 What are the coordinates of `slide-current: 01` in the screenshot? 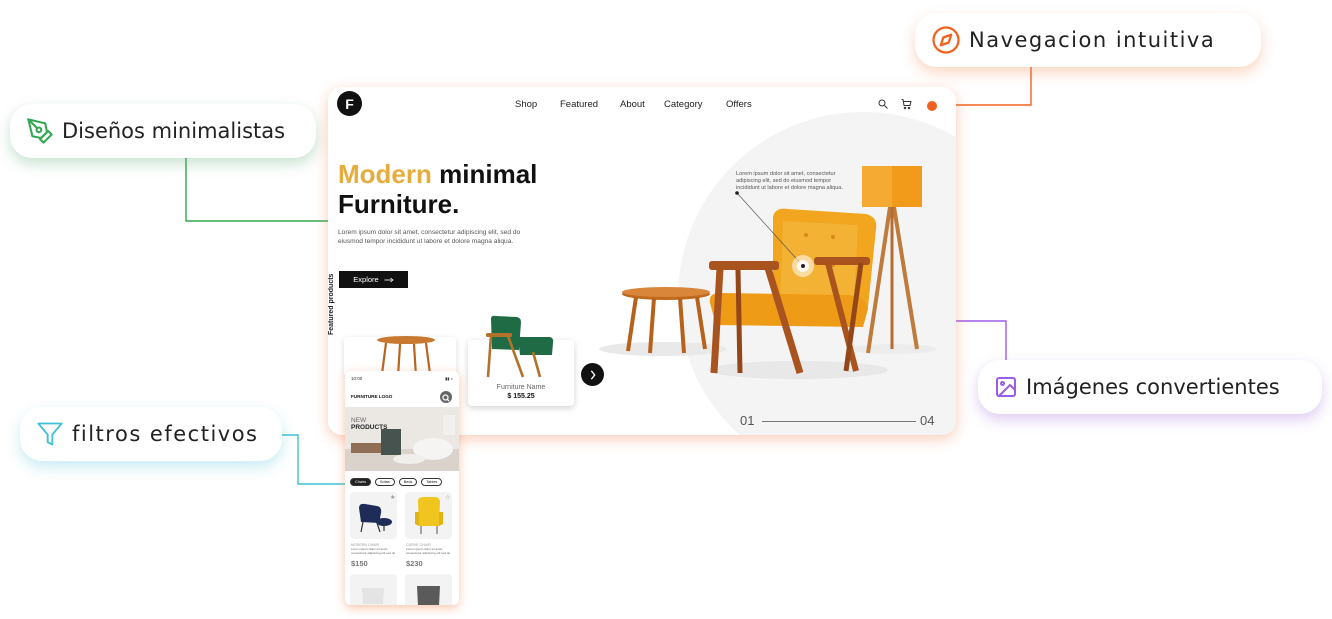 It's located at (747, 420).